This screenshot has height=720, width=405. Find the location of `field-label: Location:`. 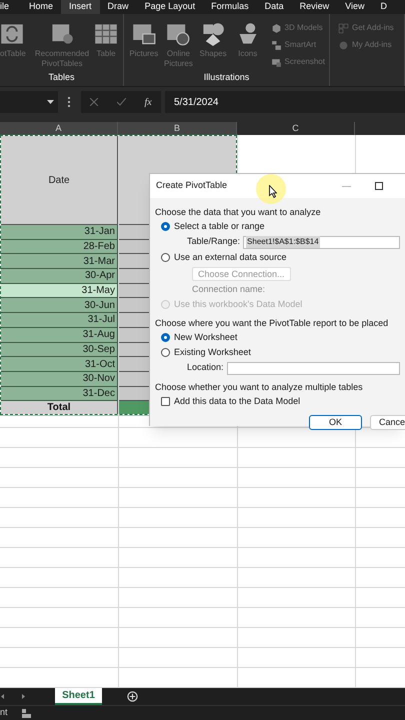

field-label: Location: is located at coordinates (205, 367).